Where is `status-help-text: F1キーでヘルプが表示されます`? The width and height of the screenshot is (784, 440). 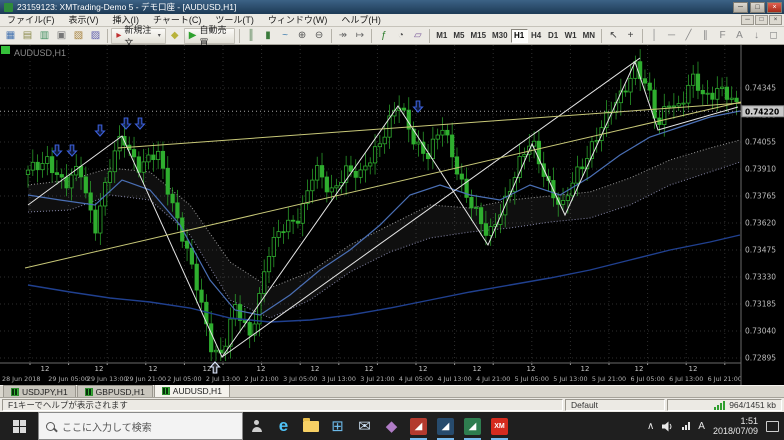 status-help-text: F1キーでヘルプが表示されます is located at coordinates (282, 405).